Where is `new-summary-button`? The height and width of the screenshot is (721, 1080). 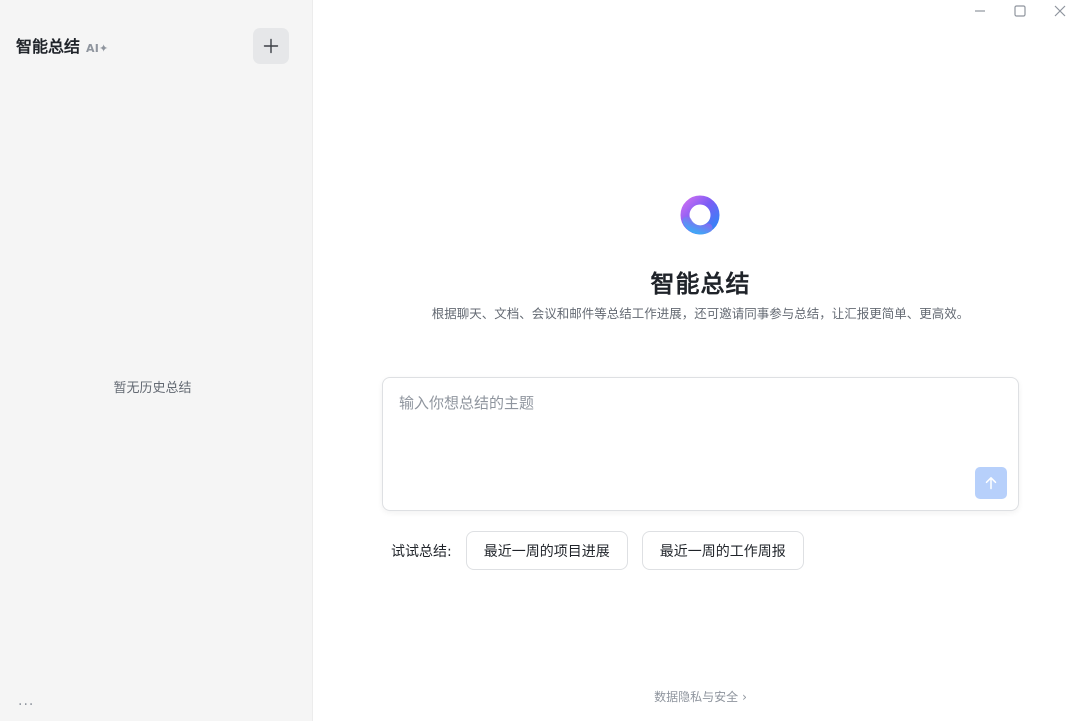 new-summary-button is located at coordinates (271, 46).